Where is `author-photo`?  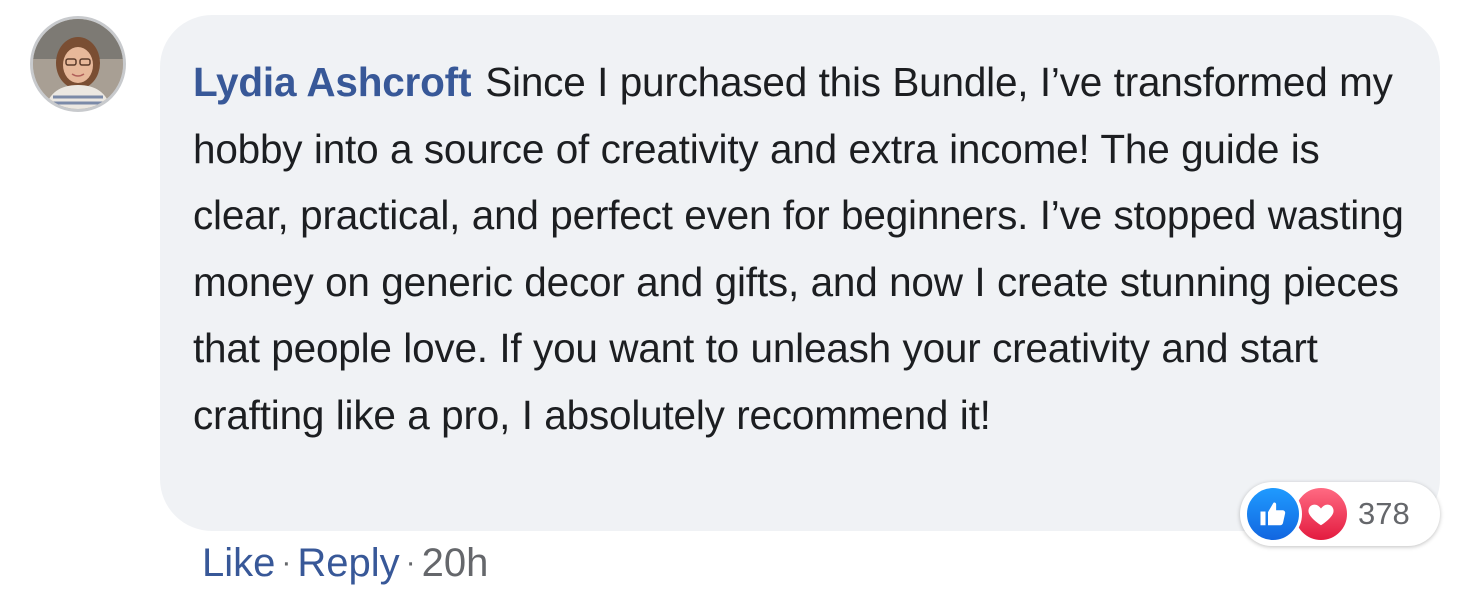
author-photo is located at coordinates (78, 64).